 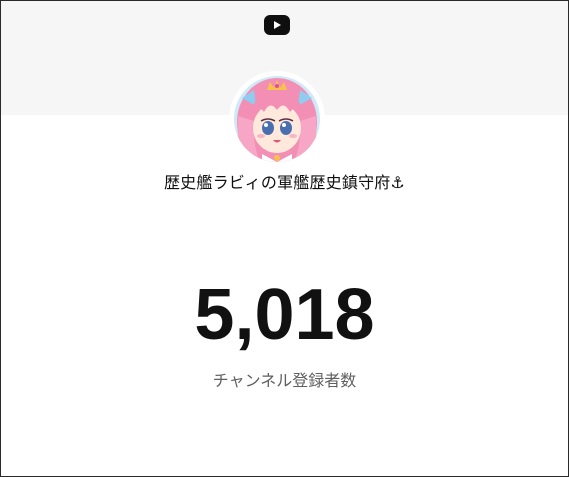 I want to click on channel-name: 歴史艦ラビィの軍艦歴史鎮守府⚓, so click(x=284, y=181).